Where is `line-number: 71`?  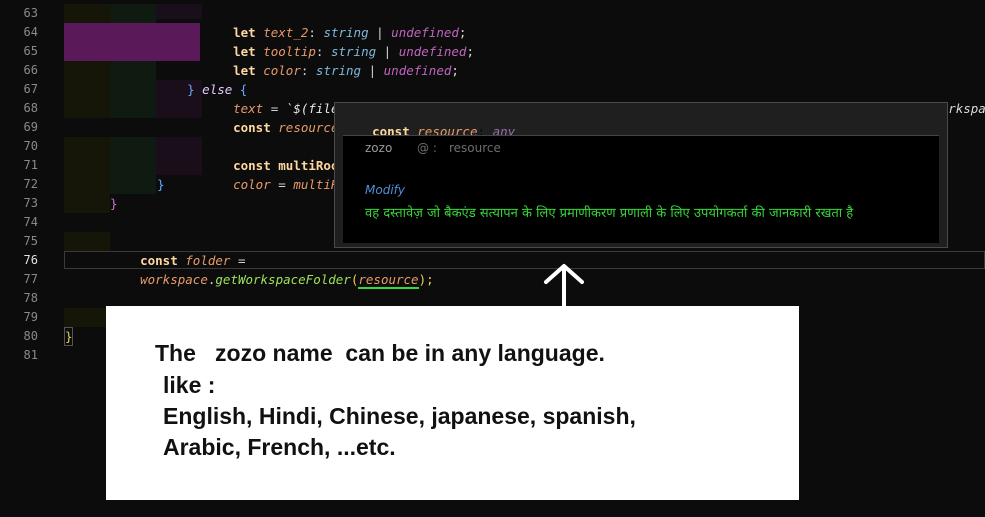 line-number: 71 is located at coordinates (30, 165).